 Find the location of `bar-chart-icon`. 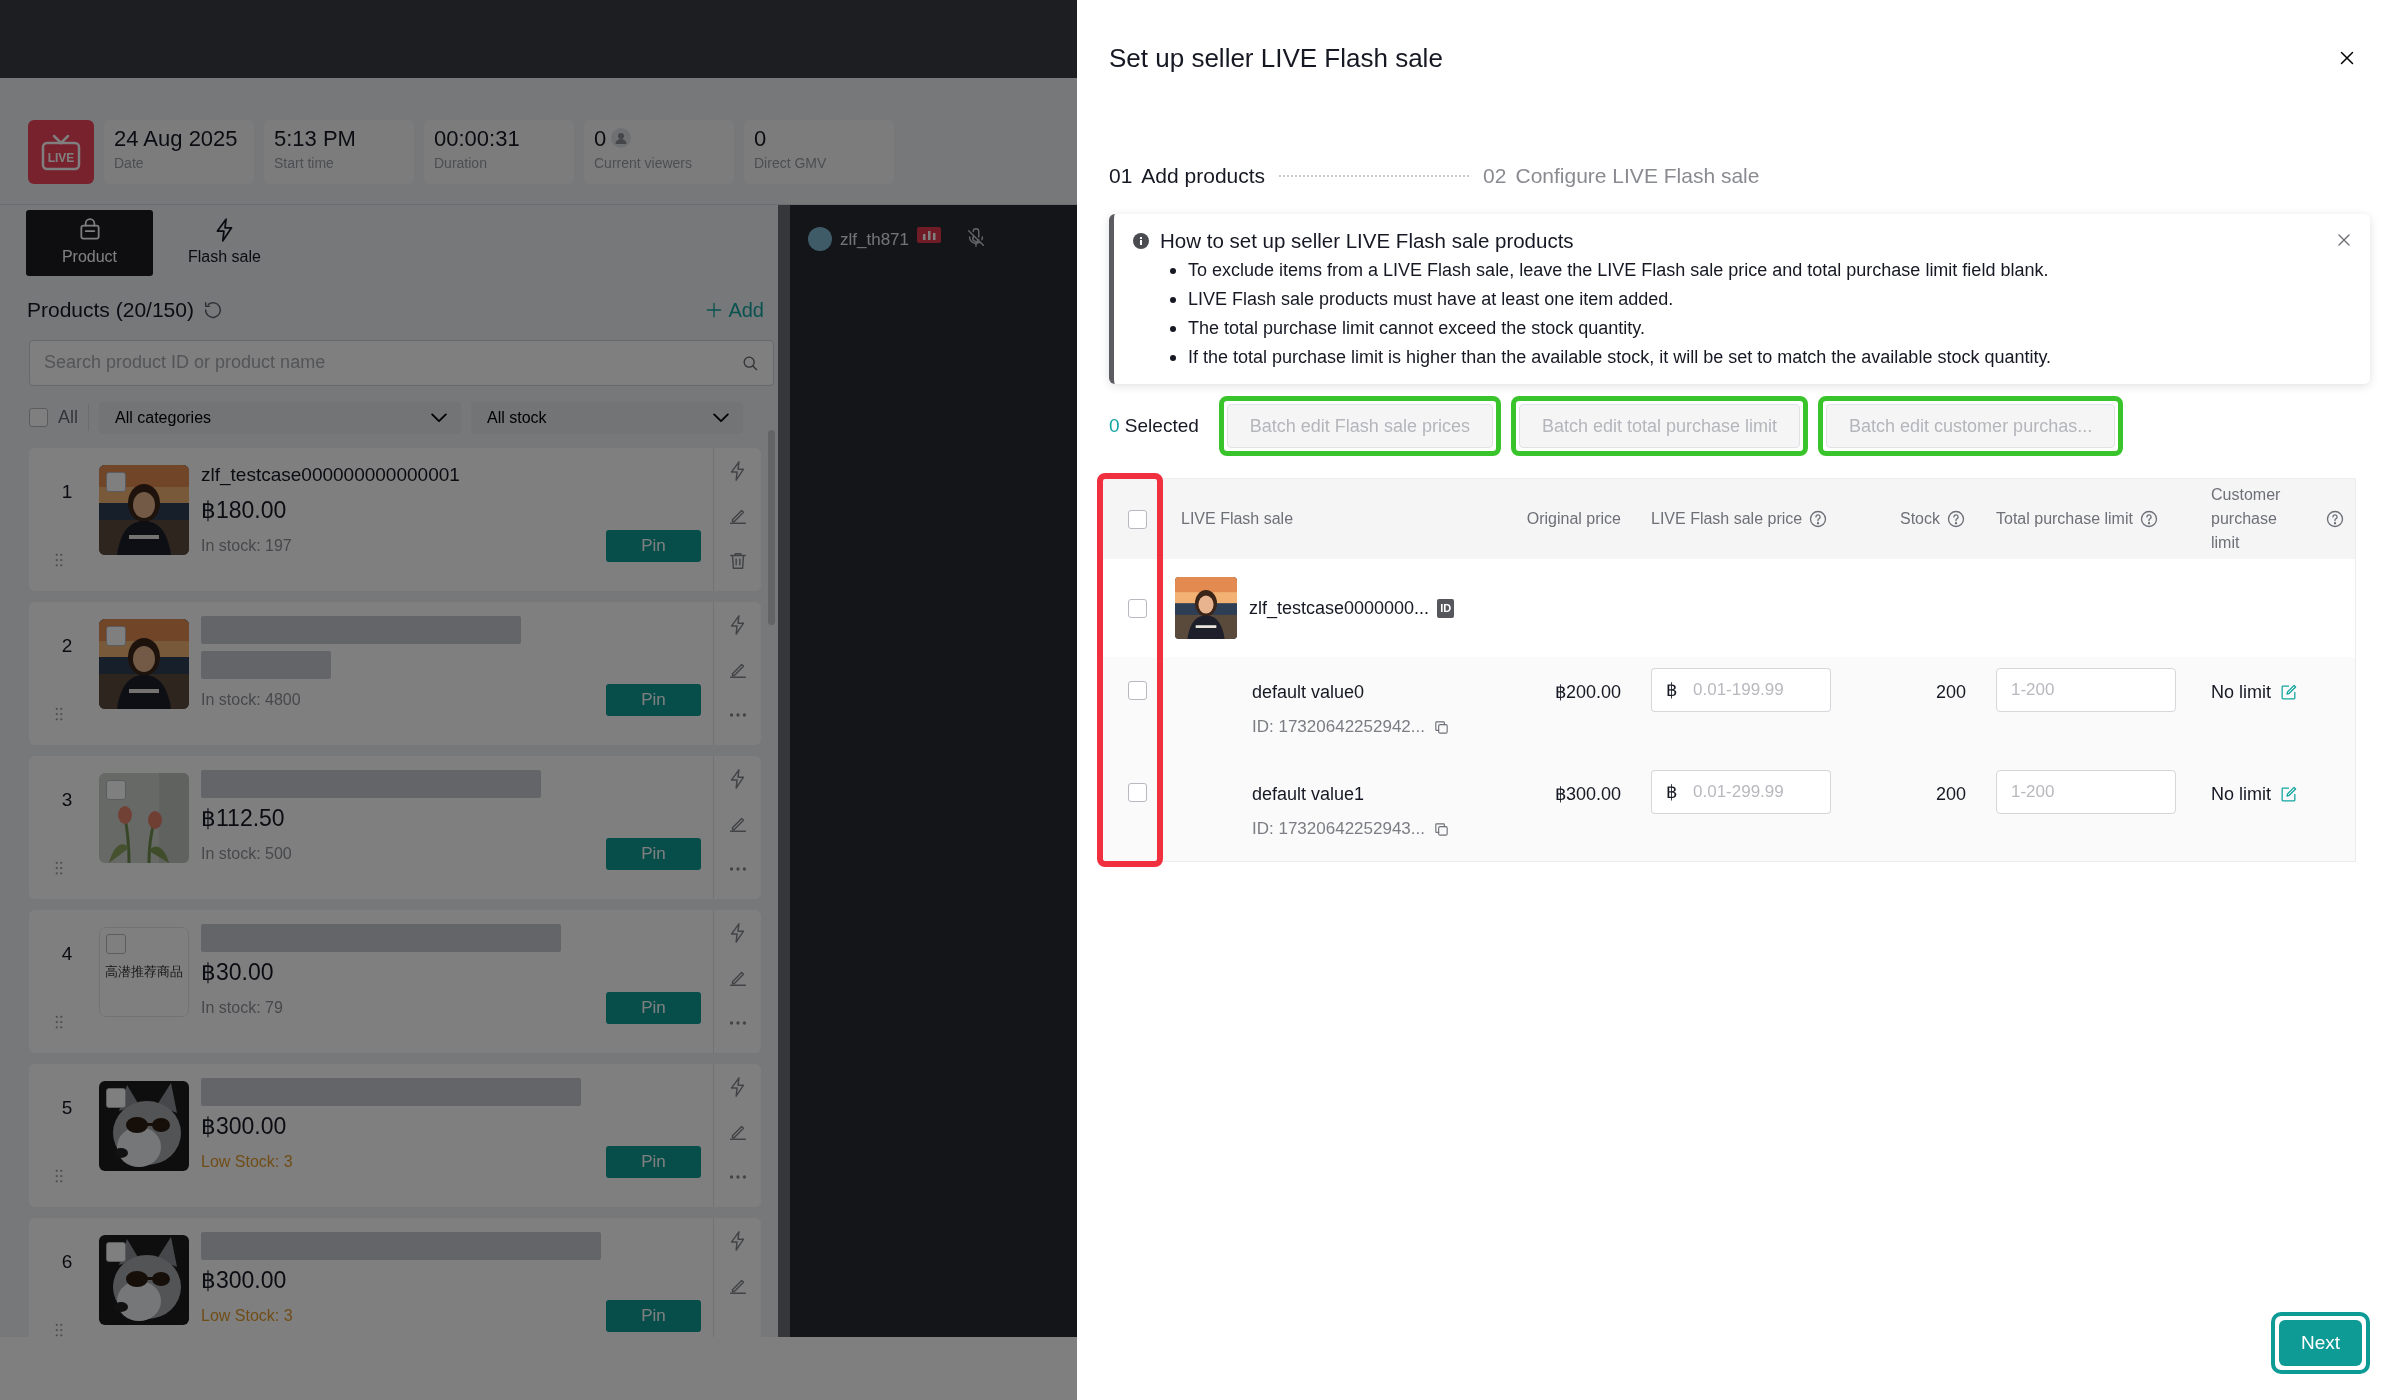

bar-chart-icon is located at coordinates (929, 235).